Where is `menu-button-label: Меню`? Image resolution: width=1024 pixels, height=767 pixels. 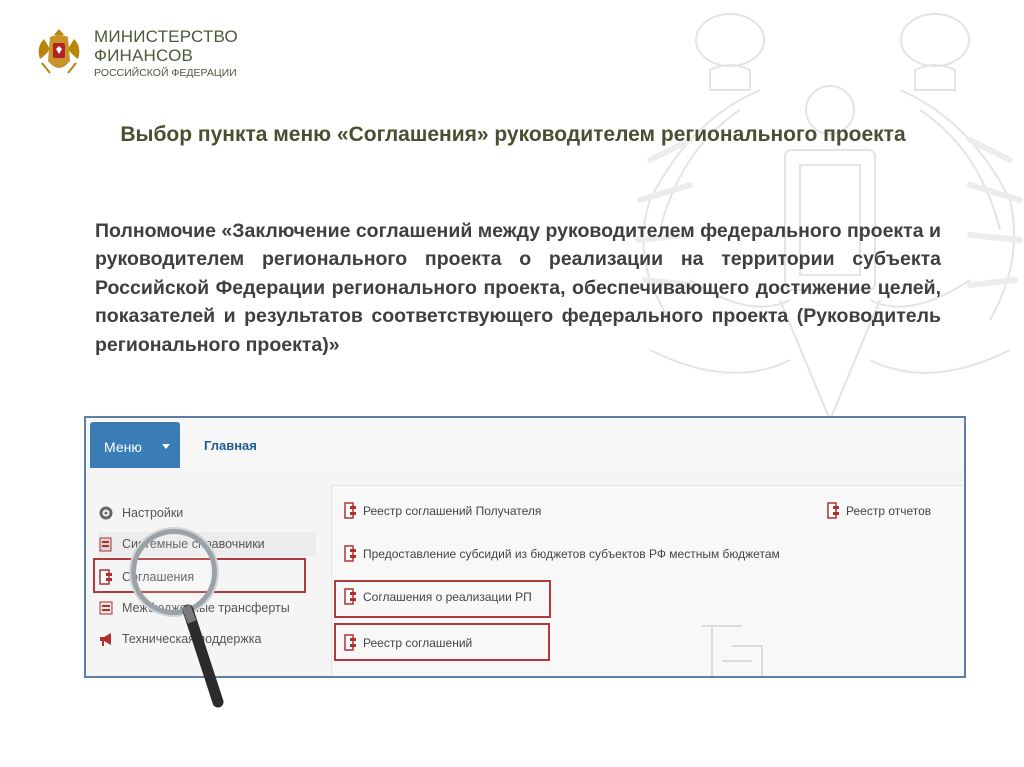 menu-button-label: Меню is located at coordinates (123, 447).